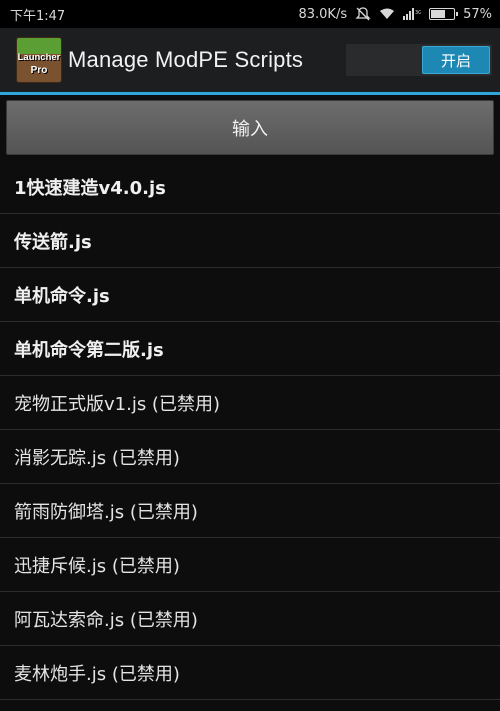 This screenshot has height=711, width=500. What do you see at coordinates (250, 93) in the screenshot?
I see `action-bar-divider` at bounding box center [250, 93].